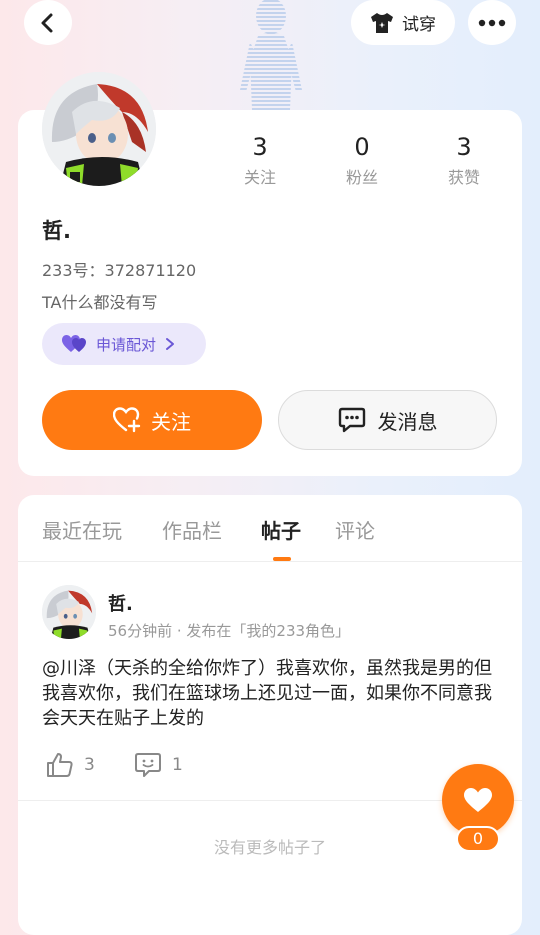  I want to click on profile-name: 哲., so click(56, 231).